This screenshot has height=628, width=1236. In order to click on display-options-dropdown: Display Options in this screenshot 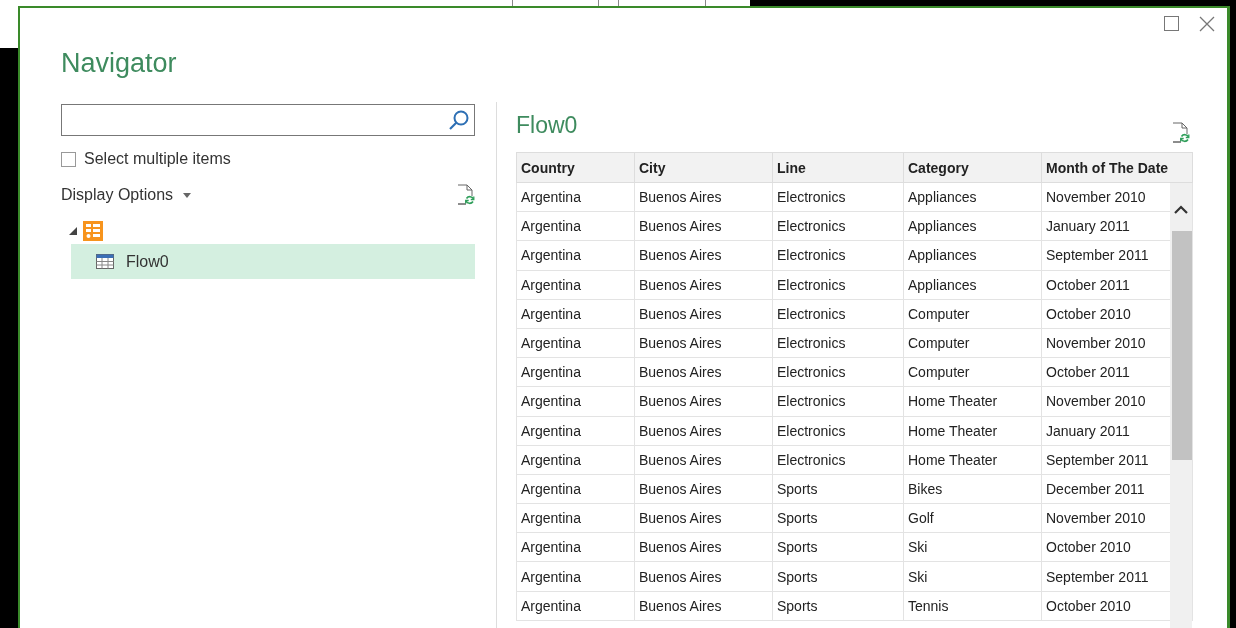, I will do `click(126, 195)`.